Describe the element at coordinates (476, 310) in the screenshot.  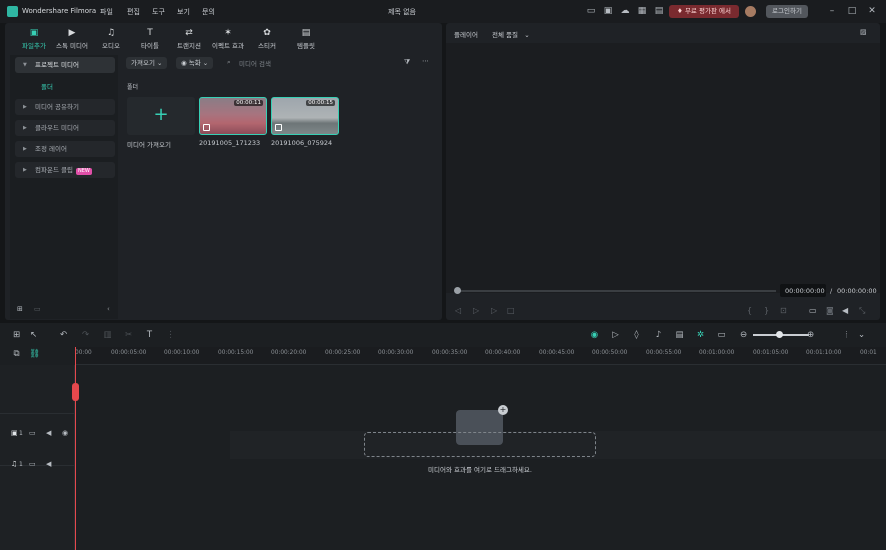
I see `step-back-icon: ▷` at that location.